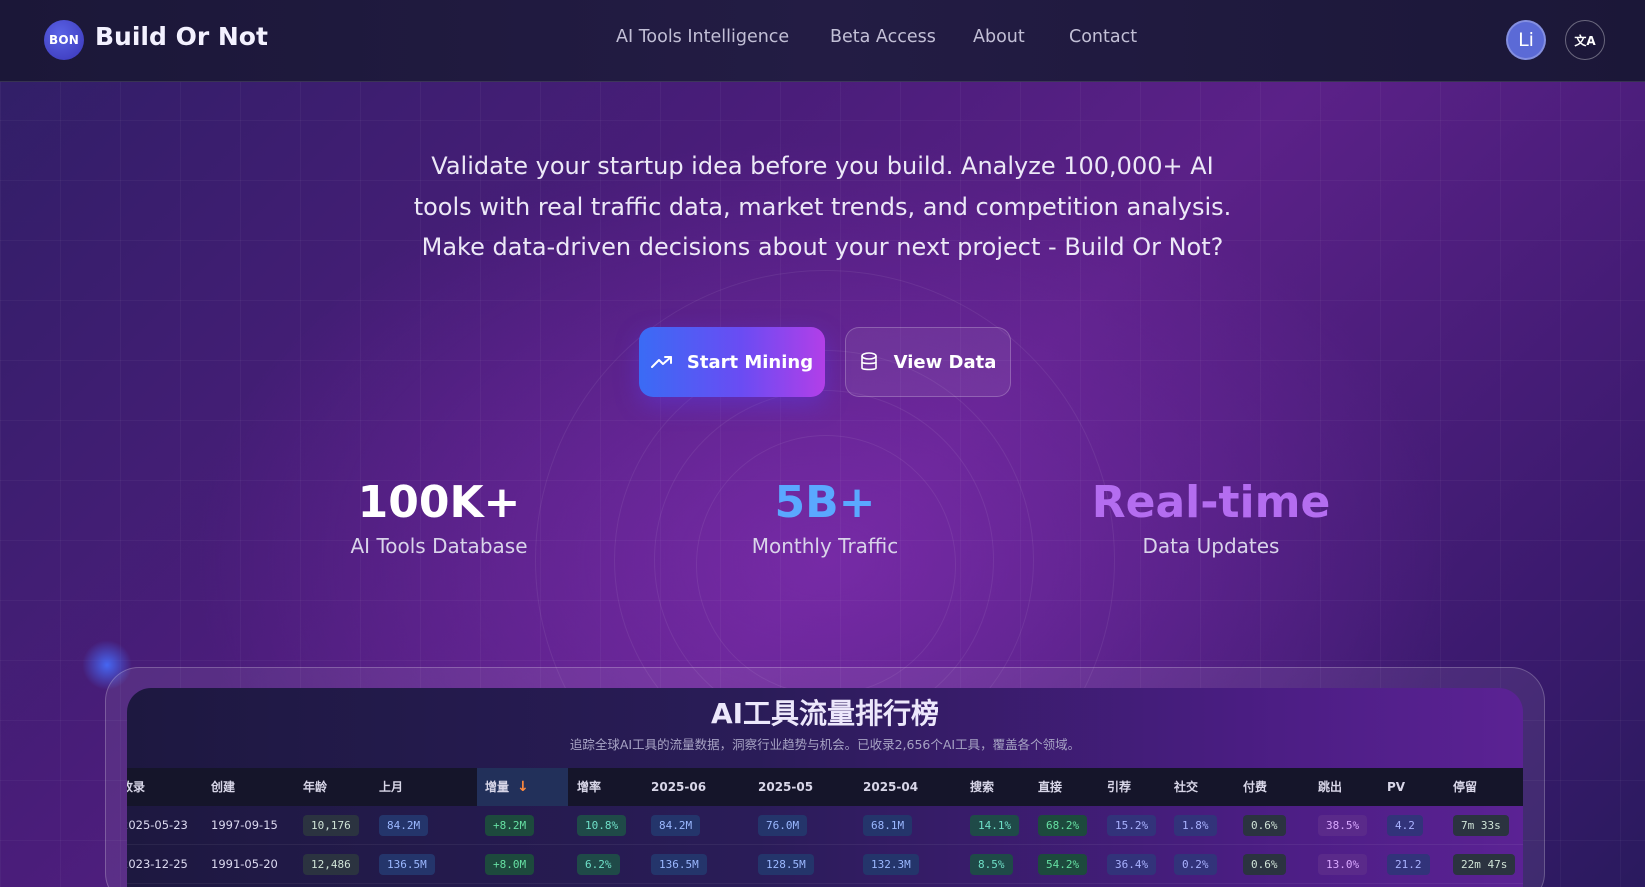 This screenshot has height=887, width=1645. What do you see at coordinates (439, 502) in the screenshot?
I see `stat-value: 100K+` at bounding box center [439, 502].